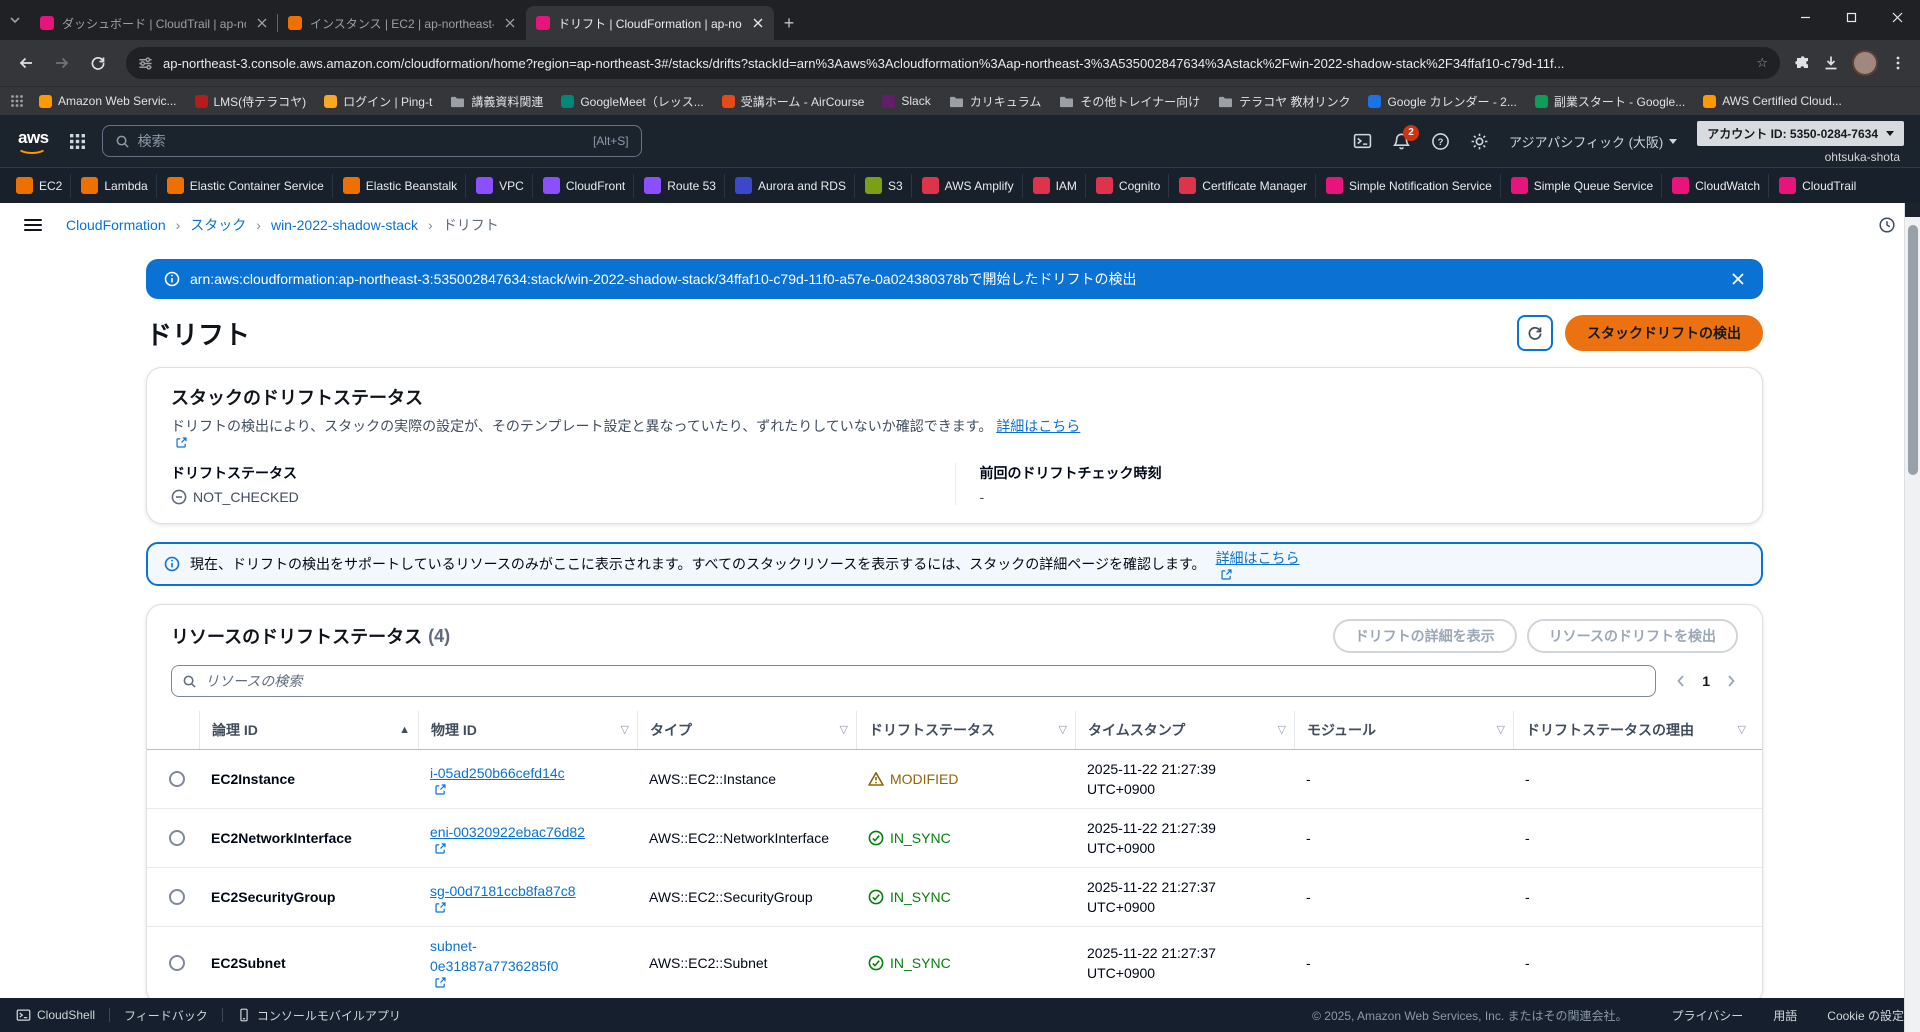 The image size is (1920, 1032). What do you see at coordinates (968, 185) in the screenshot?
I see `service-shortcut-amplify: AWS Amplify` at bounding box center [968, 185].